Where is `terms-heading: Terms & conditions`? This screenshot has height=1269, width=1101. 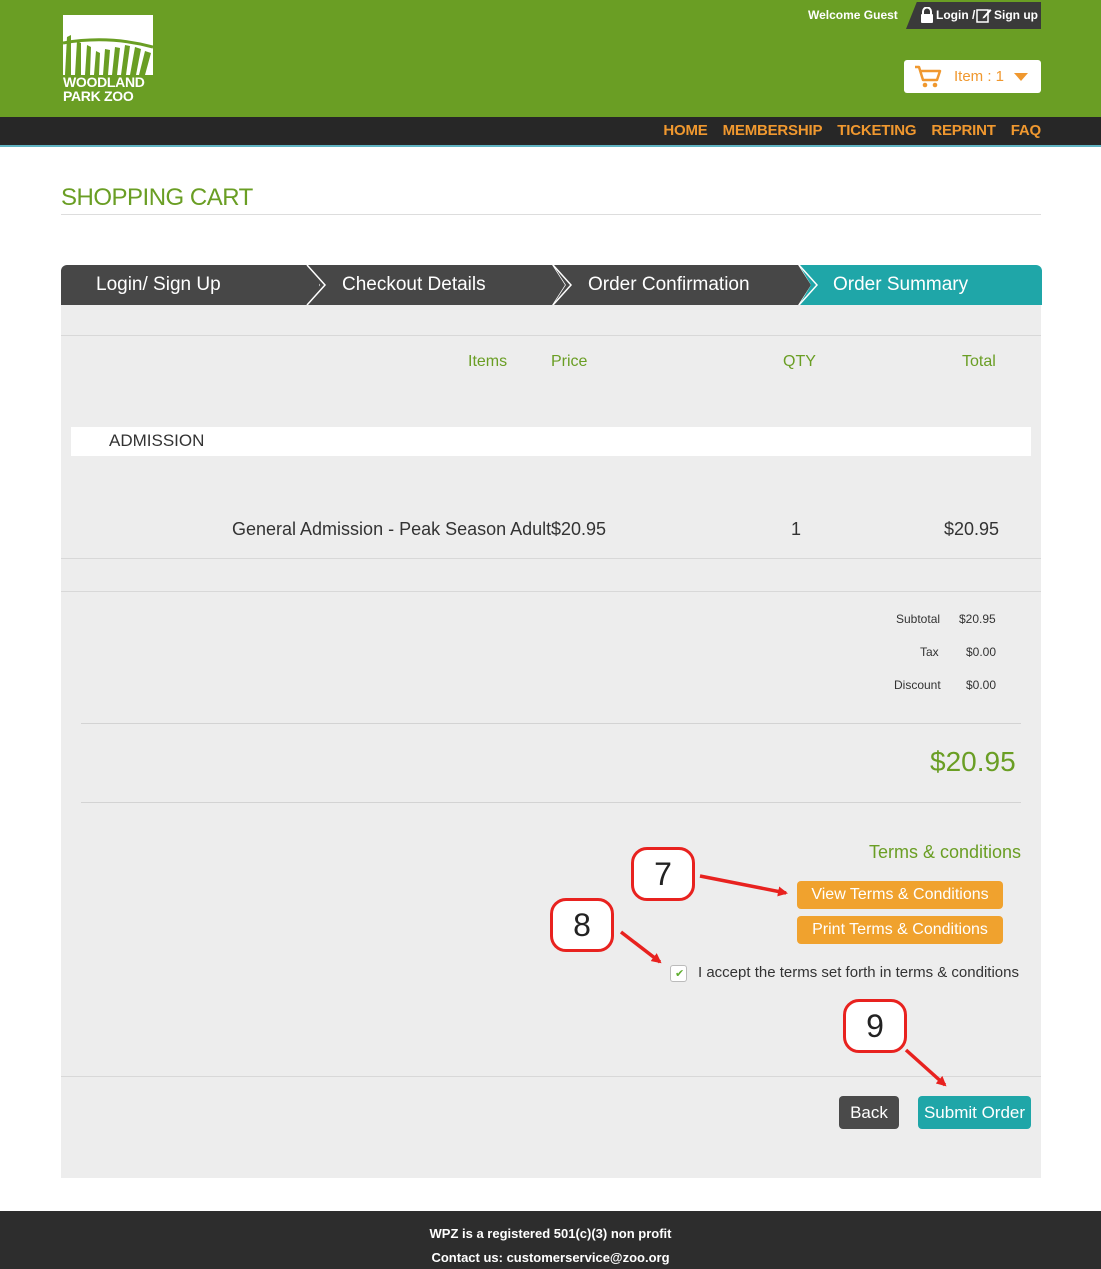 terms-heading: Terms & conditions is located at coordinates (945, 852).